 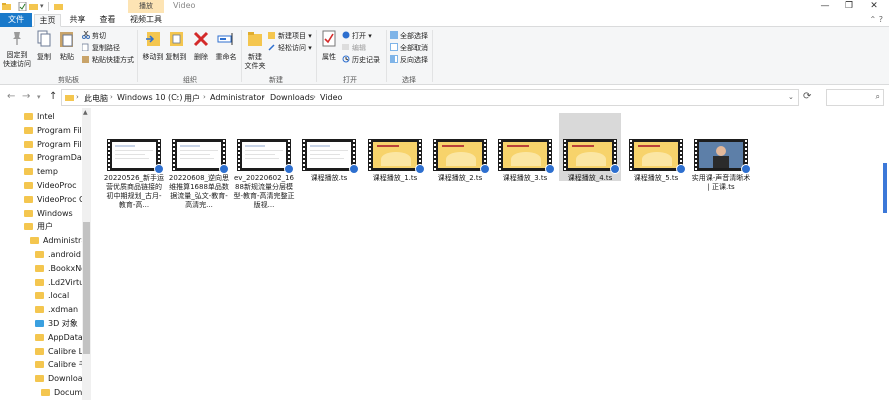 What do you see at coordinates (58, 254) in the screenshot?
I see `nav-item: .android` at bounding box center [58, 254].